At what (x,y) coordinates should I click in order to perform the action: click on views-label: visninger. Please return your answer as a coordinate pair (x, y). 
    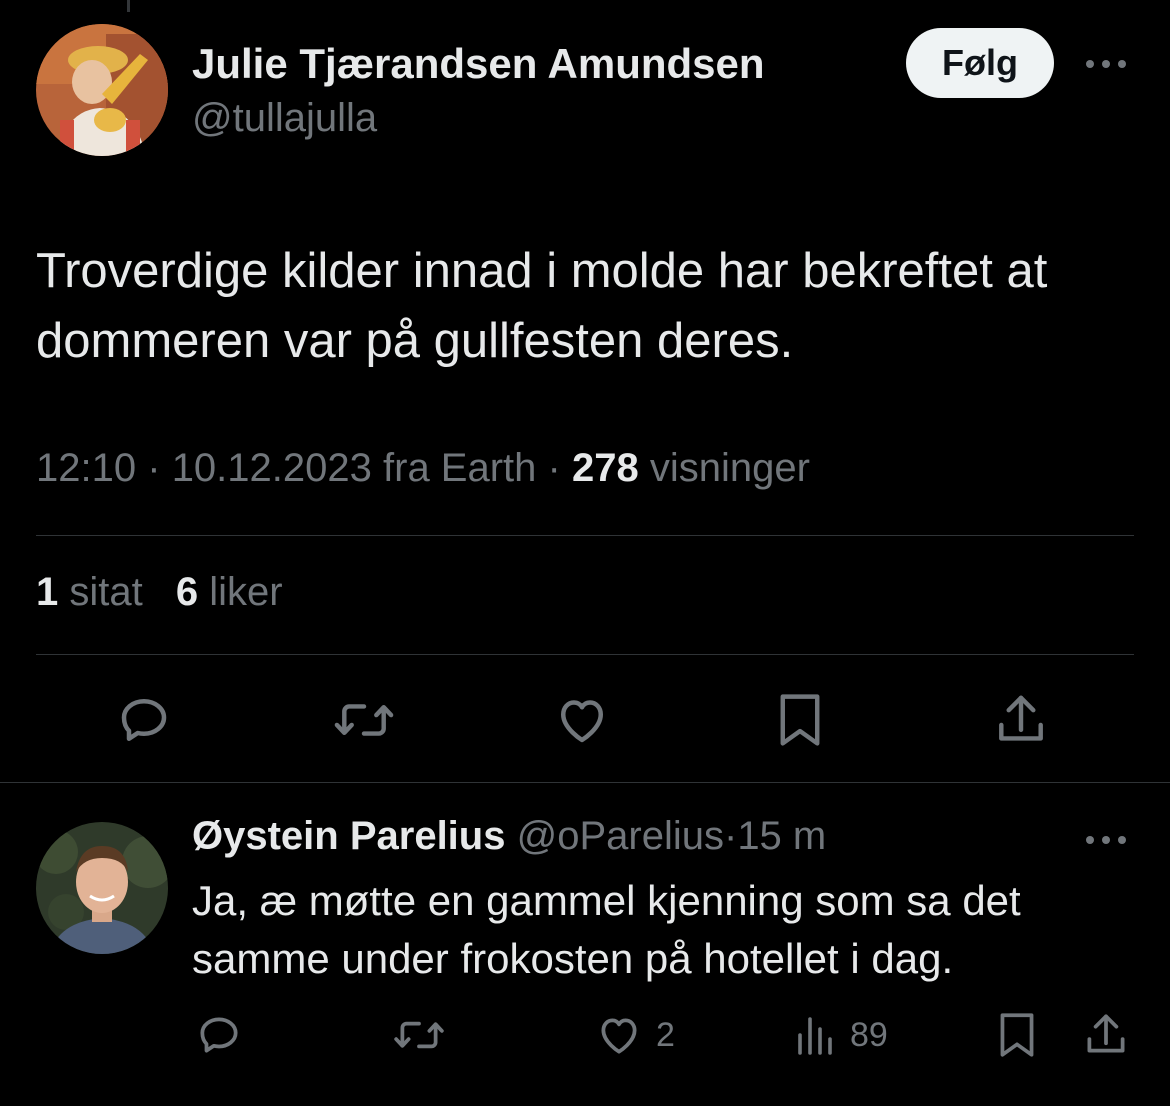
    Looking at the image, I should click on (730, 468).